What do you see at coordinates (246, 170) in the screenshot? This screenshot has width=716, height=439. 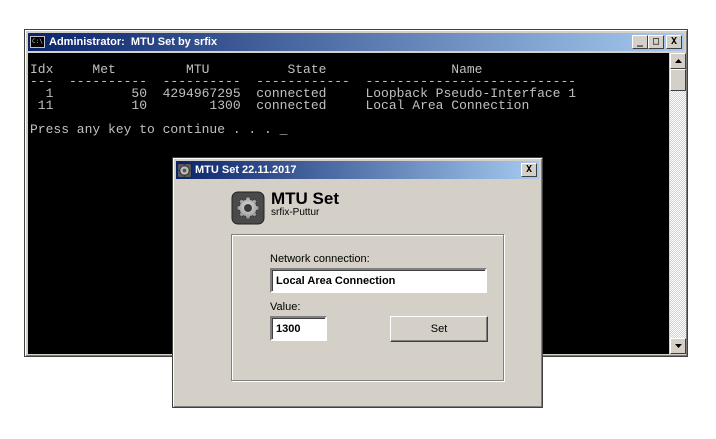 I see `dialog-title: MTU Set 22.11.2017` at bounding box center [246, 170].